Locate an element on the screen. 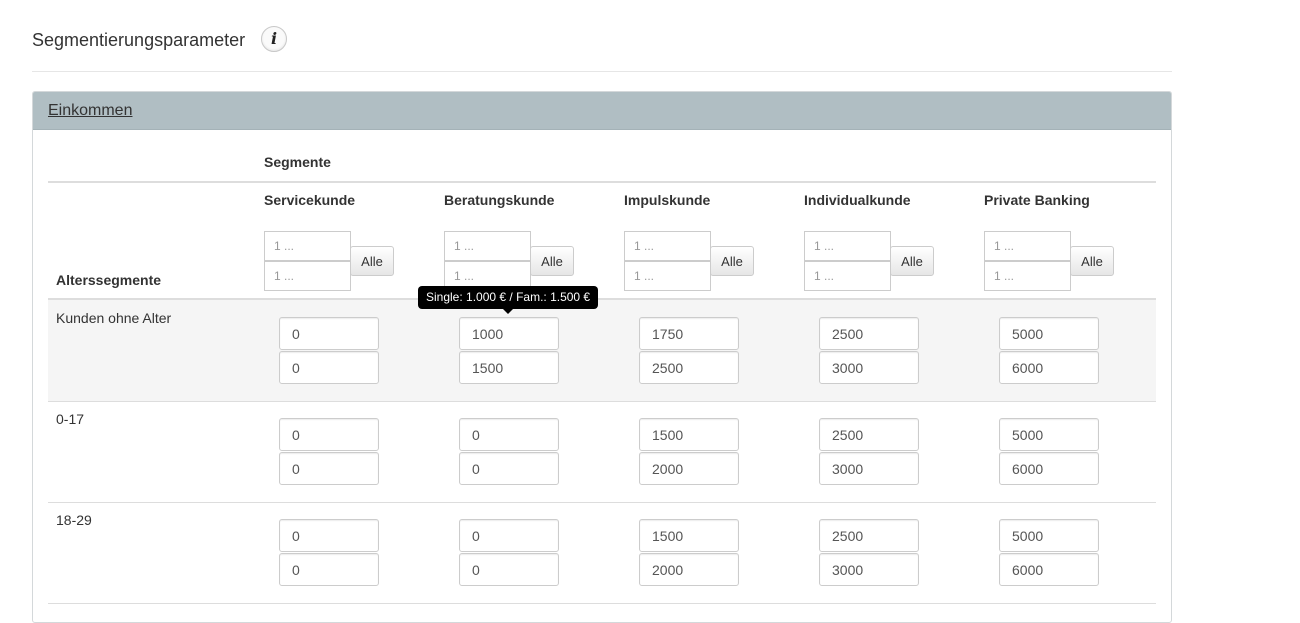 The width and height of the screenshot is (1300, 623). age-segment-header: Alterssegmente is located at coordinates (109, 280).